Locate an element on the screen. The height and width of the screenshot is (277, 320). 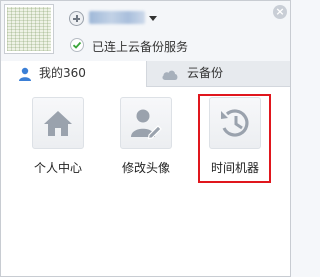
user-icon is located at coordinates (25, 75).